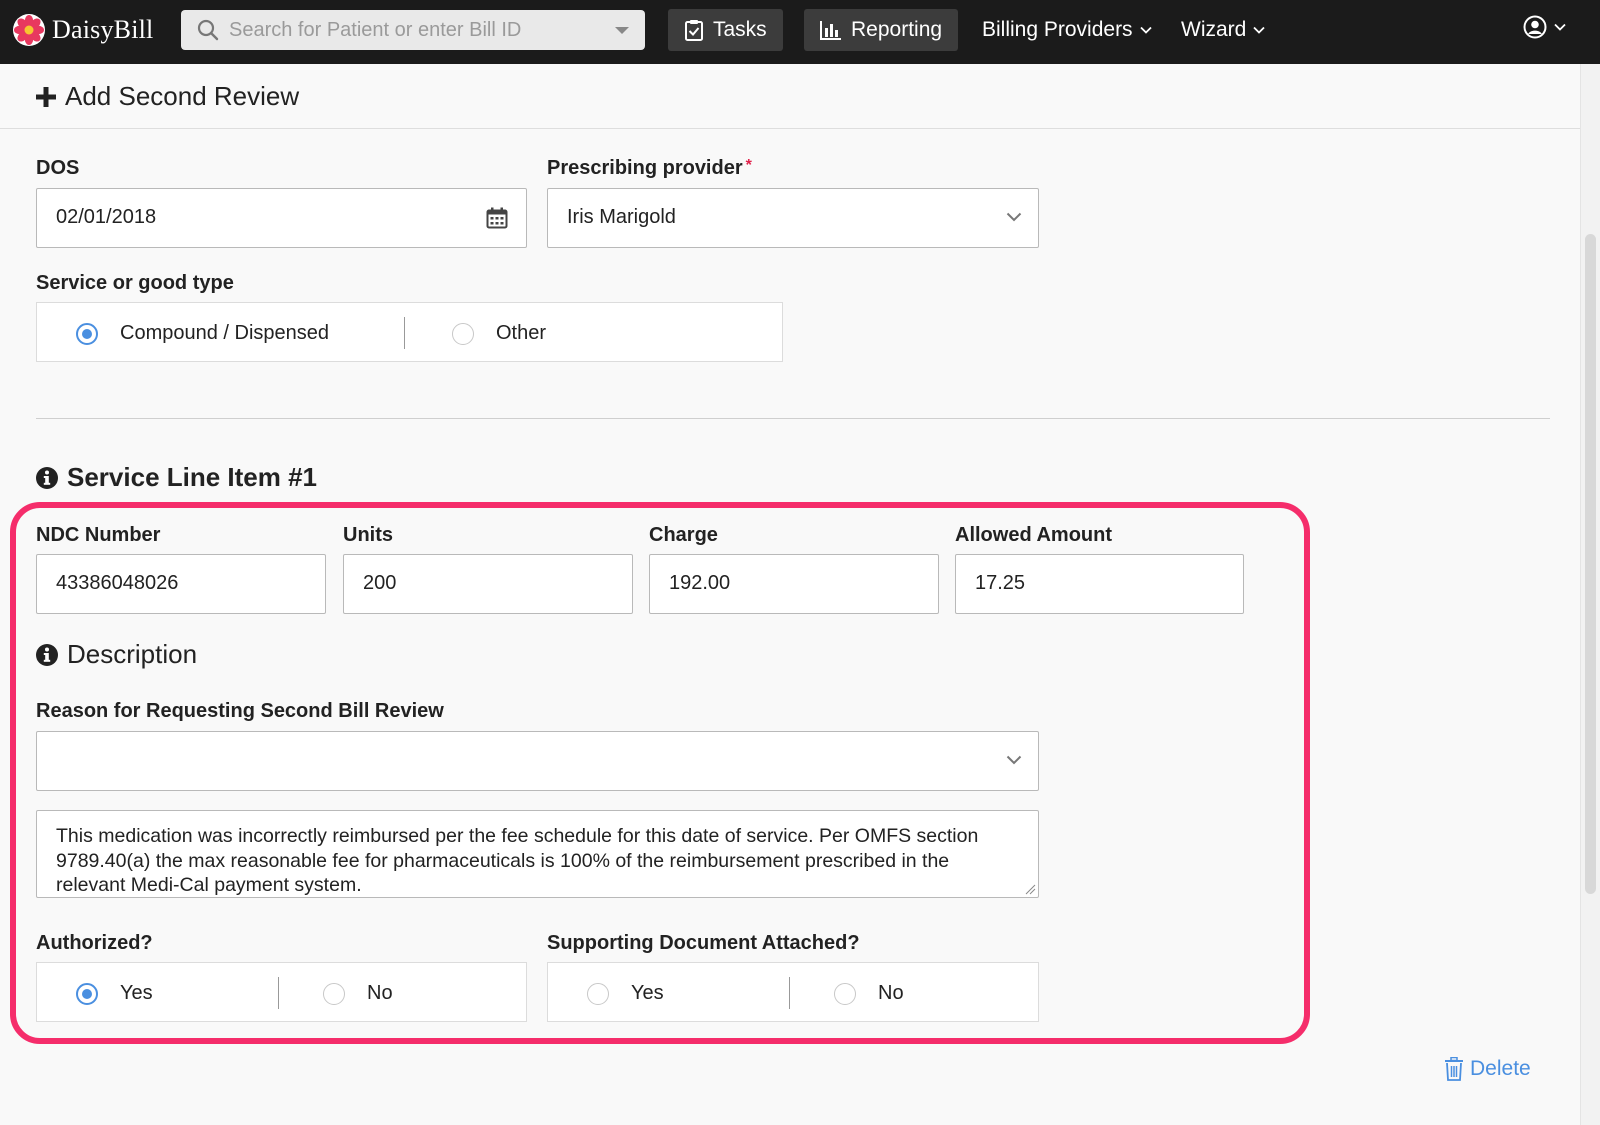 The height and width of the screenshot is (1125, 1600). Describe the element at coordinates (281, 992) in the screenshot. I see `authorized-radio-group: Yes No` at that location.